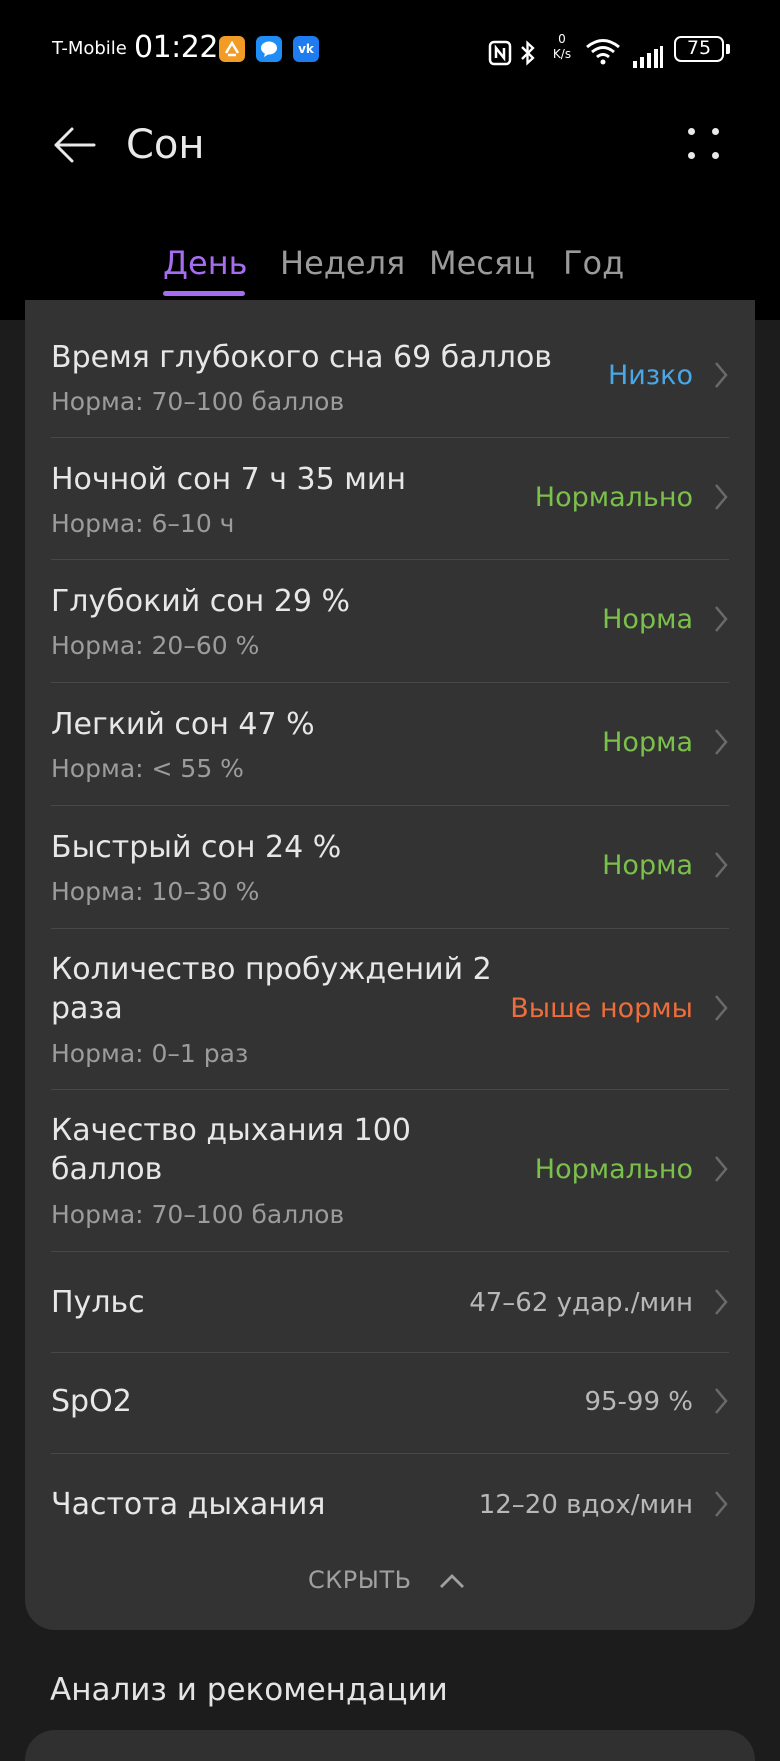 Image resolution: width=780 pixels, height=1761 pixels. I want to click on metric-title: SpO2, so click(91, 1401).